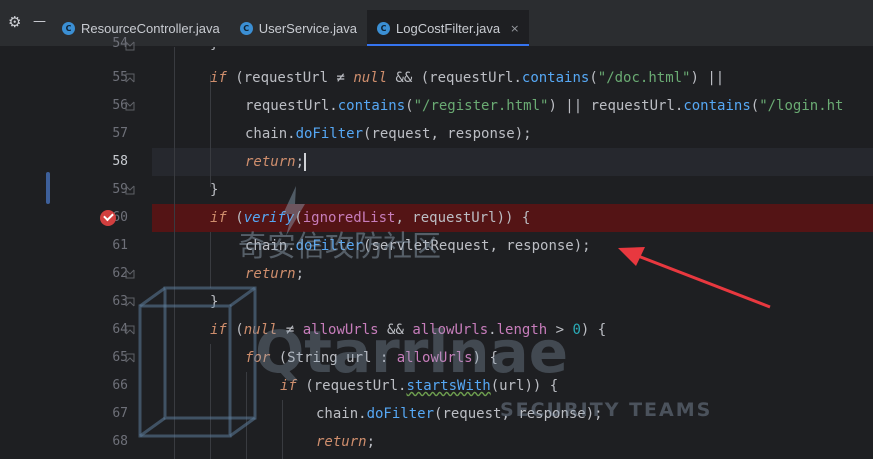  What do you see at coordinates (307, 28) in the screenshot?
I see `tab-label: UserService.java` at bounding box center [307, 28].